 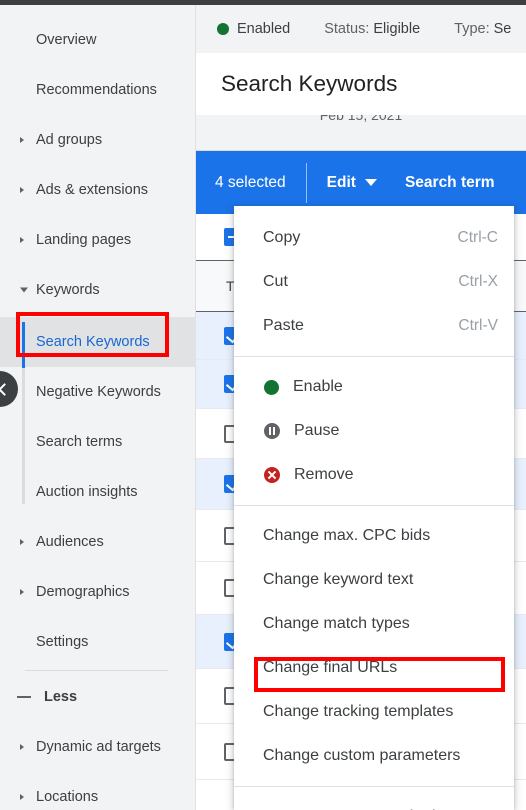 I want to click on sidebar-item-auction-insights: Auction insights, so click(x=98, y=492).